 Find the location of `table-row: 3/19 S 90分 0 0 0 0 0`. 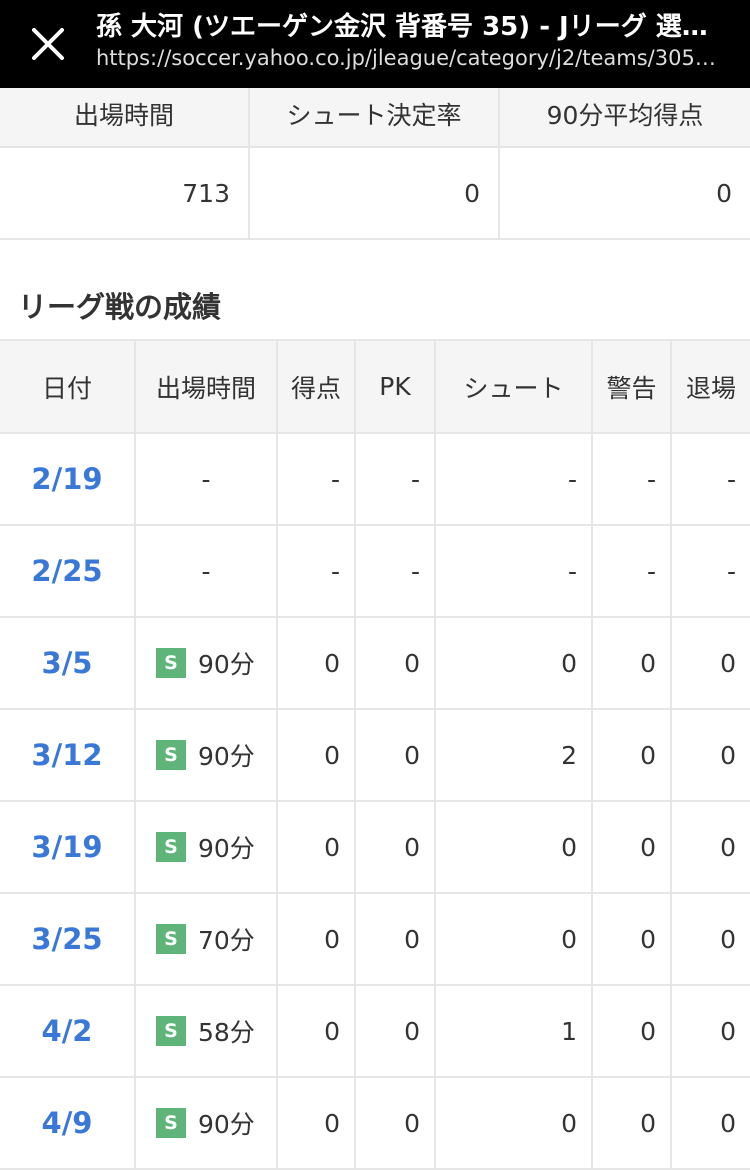

table-row: 3/19 S 90分 0 0 0 0 0 is located at coordinates (375, 848).